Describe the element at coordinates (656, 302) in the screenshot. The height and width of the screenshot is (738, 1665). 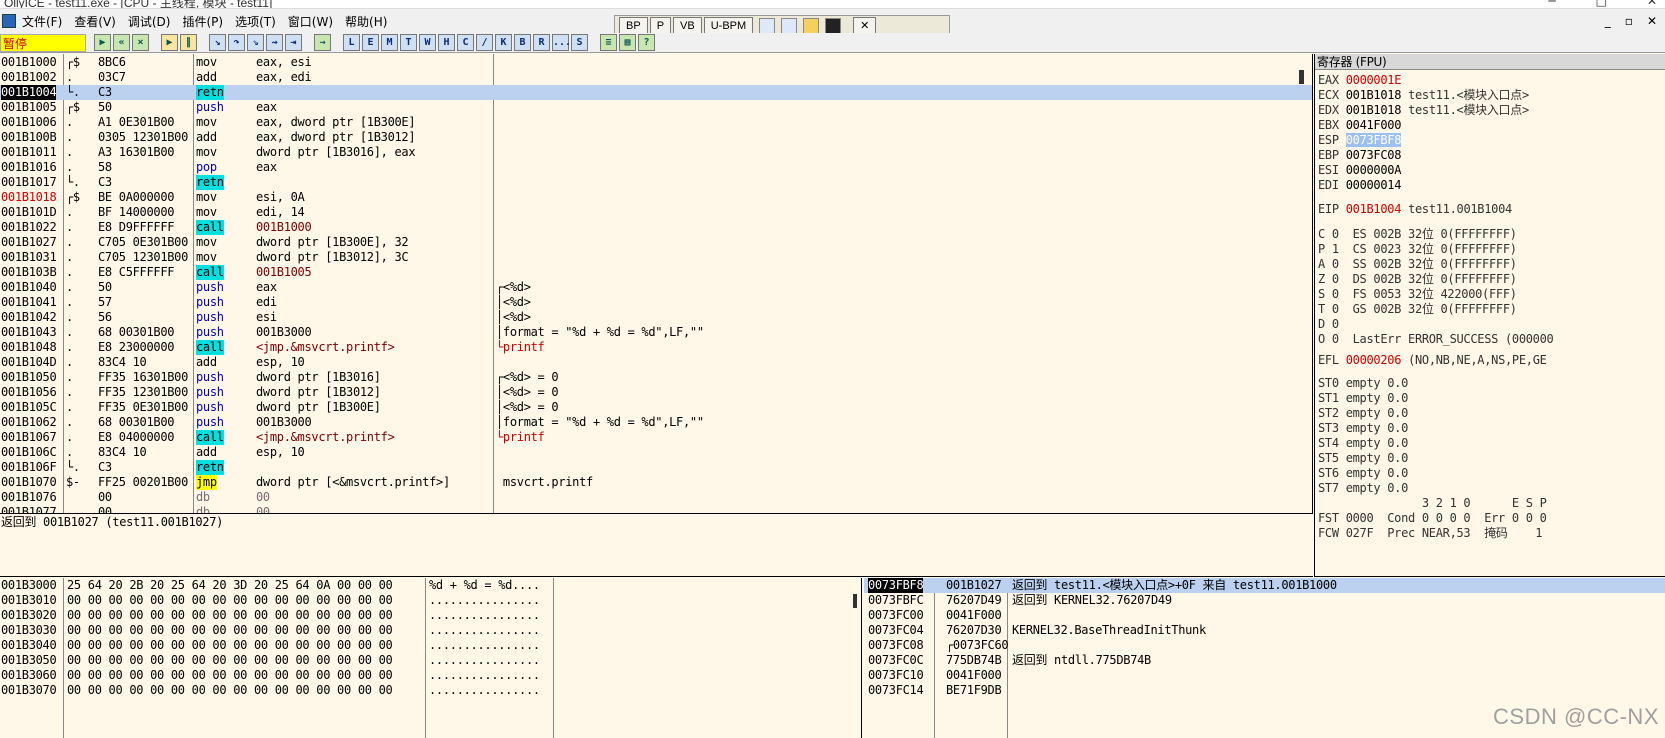
I see `disasm-row: 001B1041. 57 push edi │<%d>` at that location.